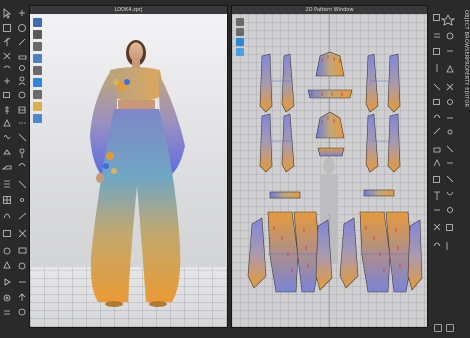 The image size is (470, 338). I want to click on pattern-tool-n-icon, so click(450, 179).